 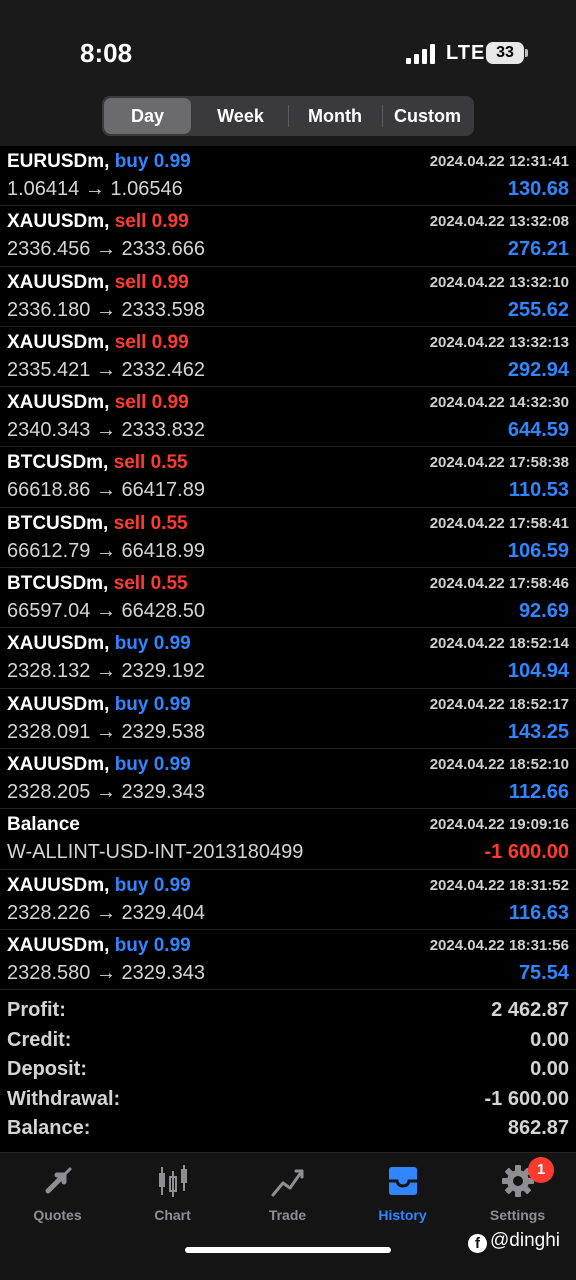 I want to click on tab-chart-label: Chart, so click(x=172, y=1215).